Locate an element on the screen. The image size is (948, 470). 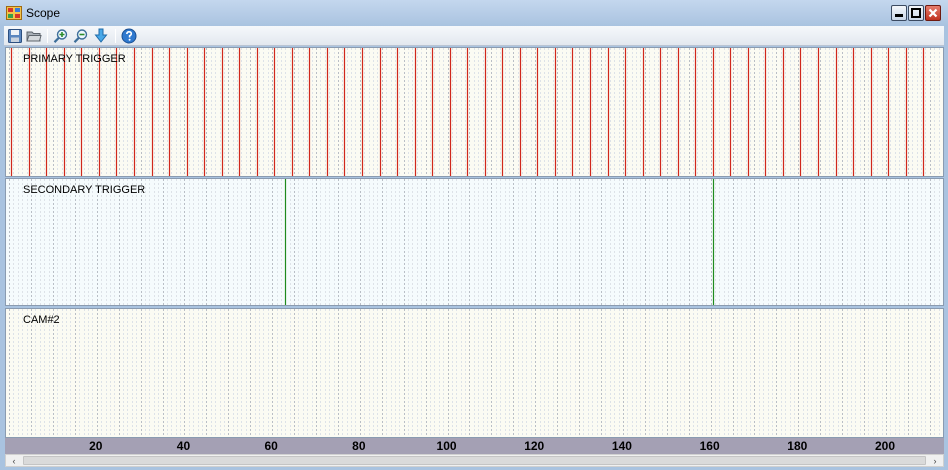
axis-tick-label: 180 is located at coordinates (797, 446).